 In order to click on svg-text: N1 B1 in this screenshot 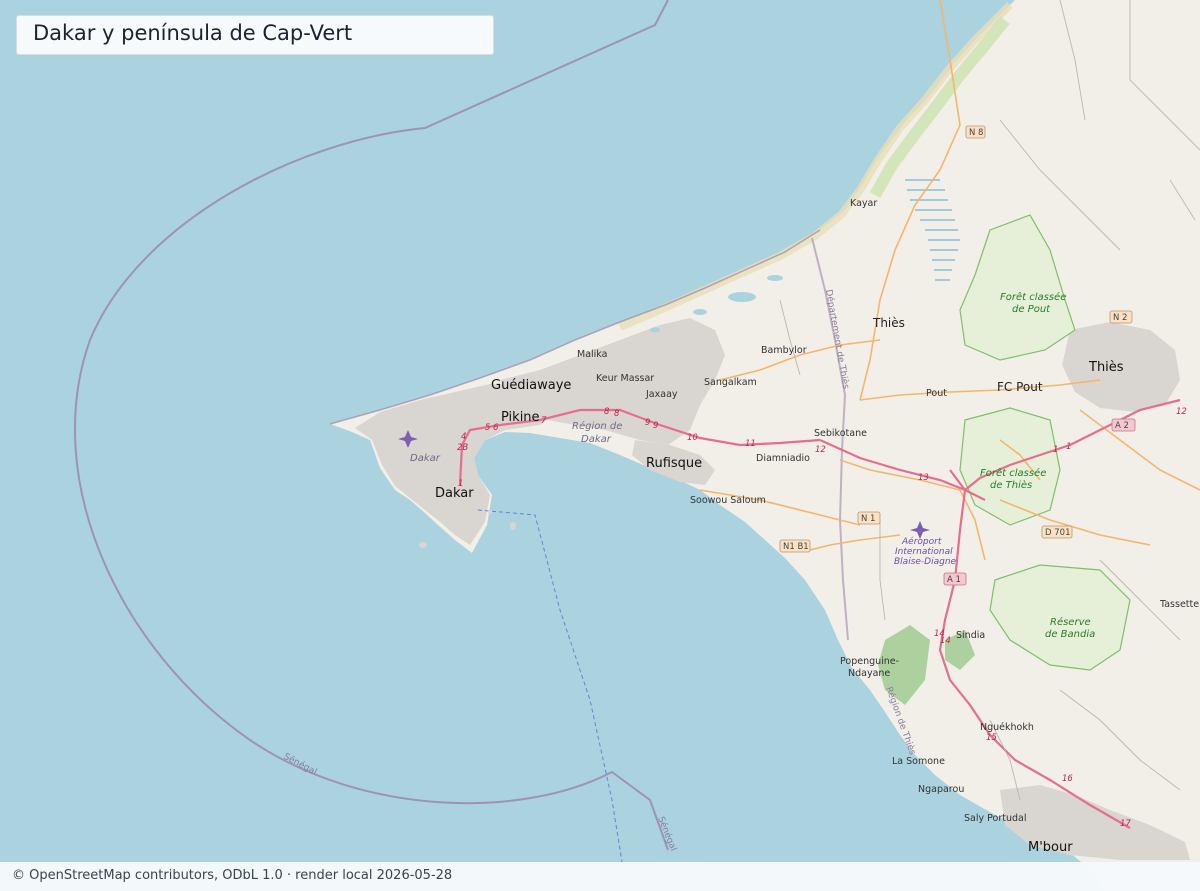, I will do `click(796, 547)`.